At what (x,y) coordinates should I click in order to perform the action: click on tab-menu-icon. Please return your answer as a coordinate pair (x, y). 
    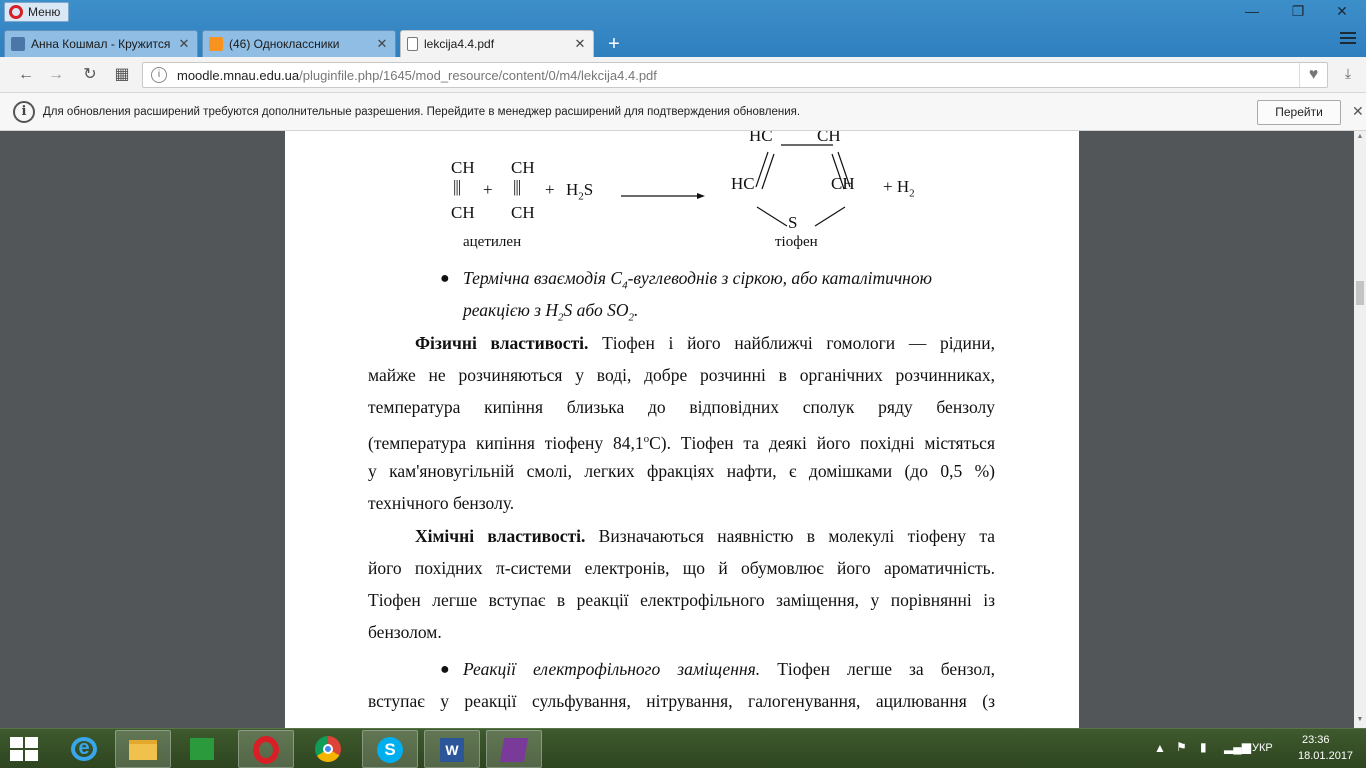
    Looking at the image, I should click on (1348, 39).